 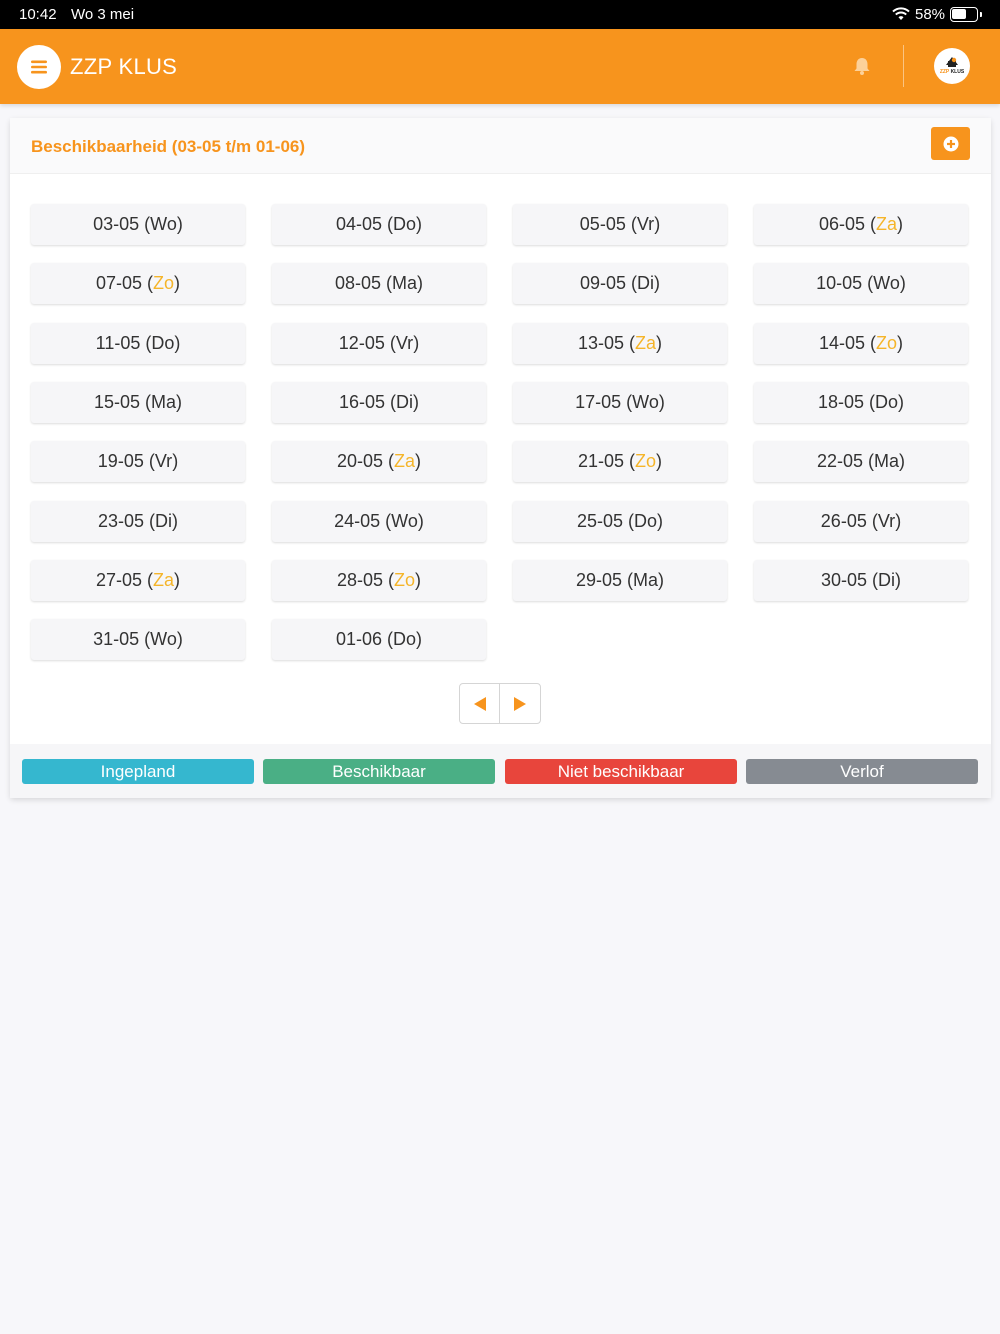 What do you see at coordinates (601, 461) in the screenshot?
I see `day-date: 21-05` at bounding box center [601, 461].